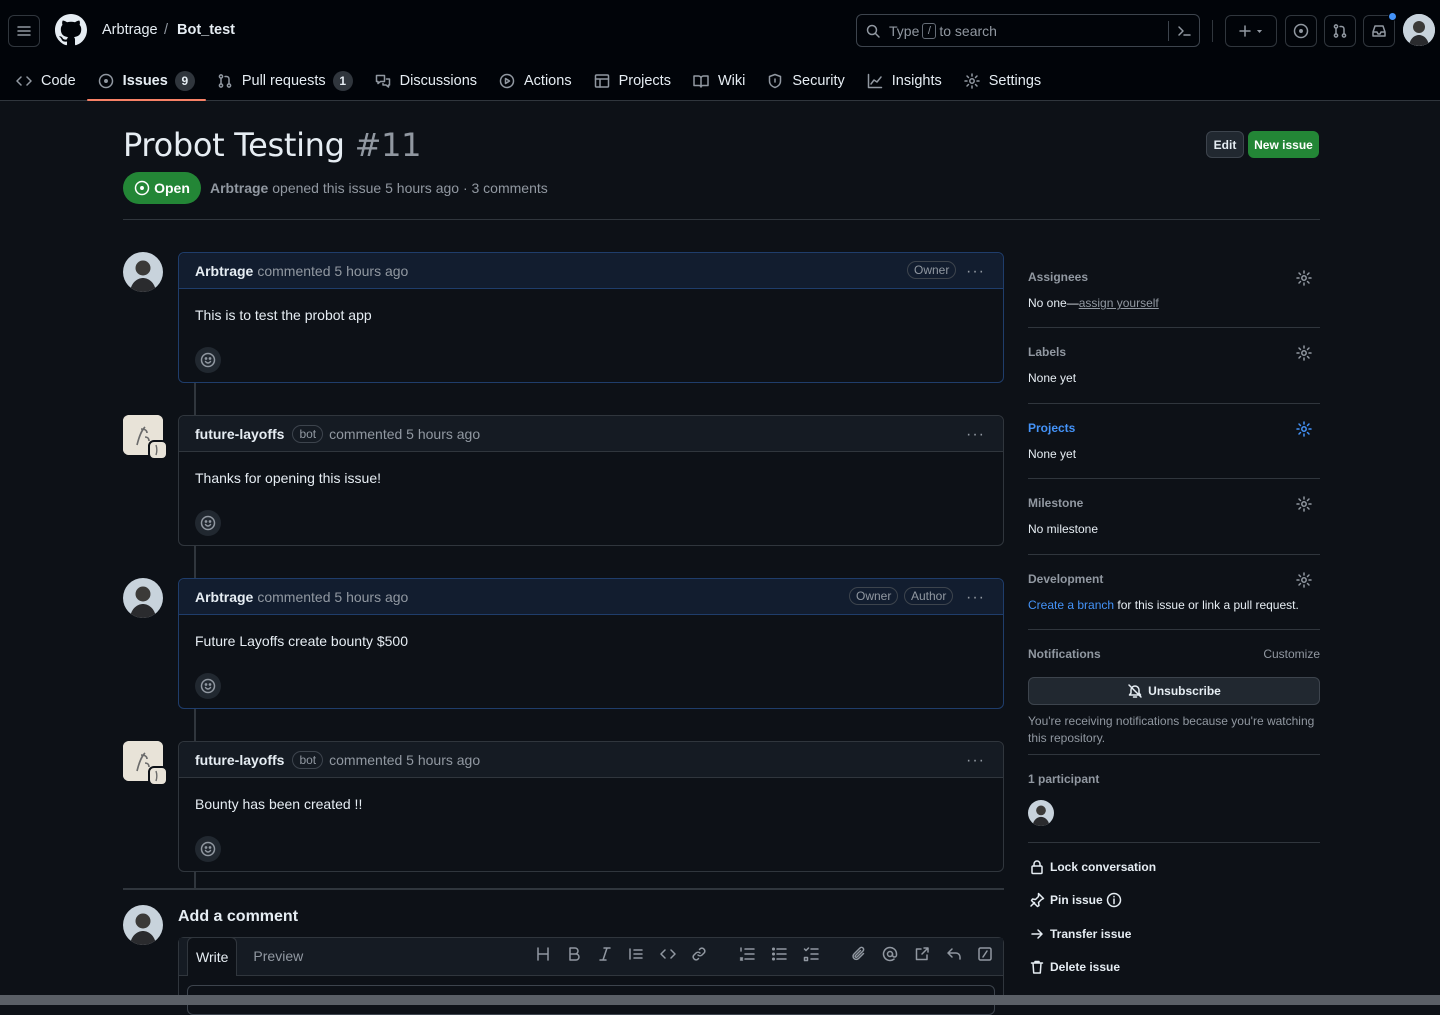 The height and width of the screenshot is (1015, 1440). I want to click on tab-security: Security, so click(805, 81).